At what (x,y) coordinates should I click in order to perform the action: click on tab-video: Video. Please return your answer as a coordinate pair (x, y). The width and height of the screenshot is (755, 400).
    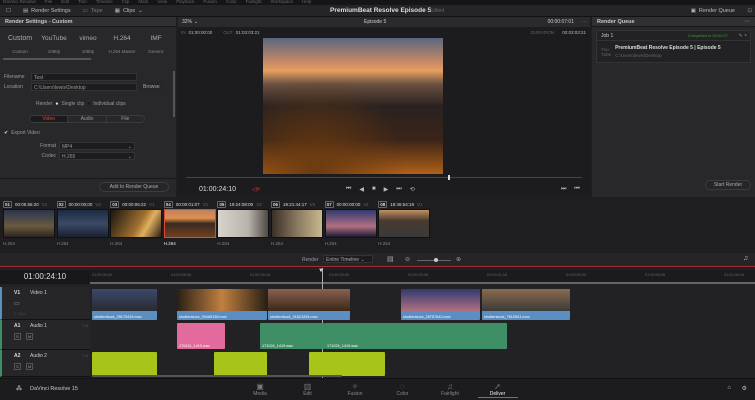
    Looking at the image, I should click on (49, 119).